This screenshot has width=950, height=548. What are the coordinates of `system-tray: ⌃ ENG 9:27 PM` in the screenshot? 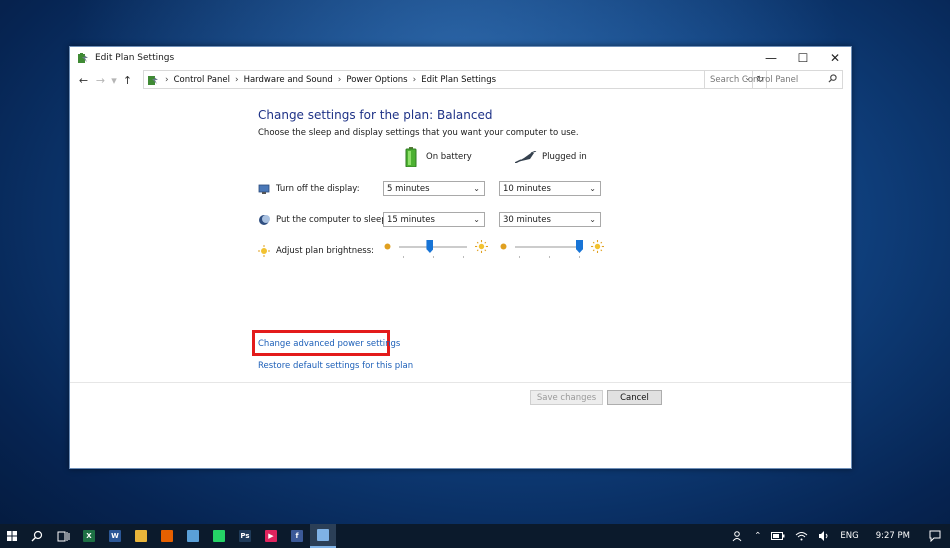 It's located at (838, 536).